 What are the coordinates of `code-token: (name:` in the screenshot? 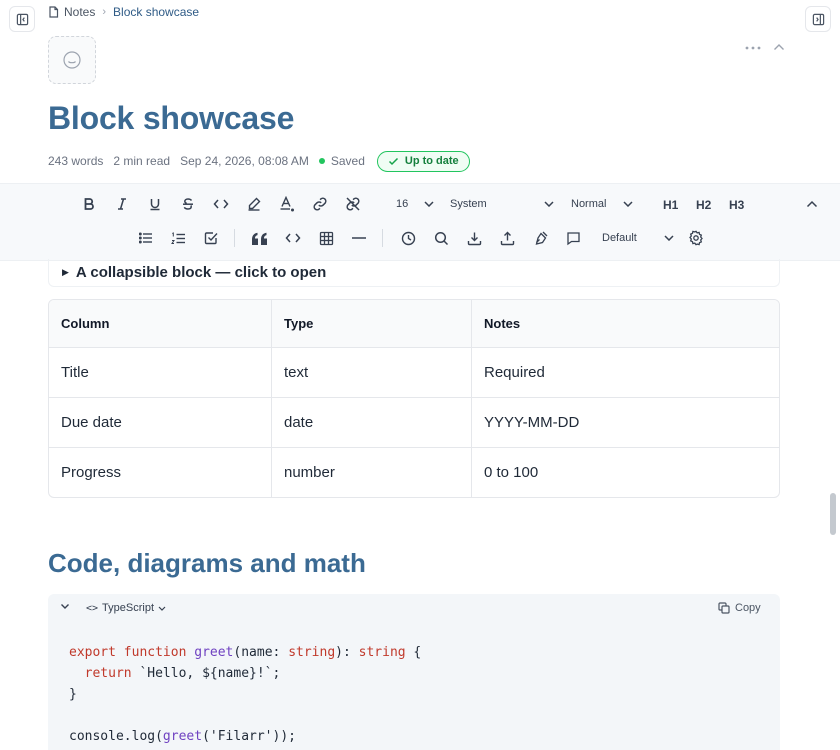 It's located at (261, 652).